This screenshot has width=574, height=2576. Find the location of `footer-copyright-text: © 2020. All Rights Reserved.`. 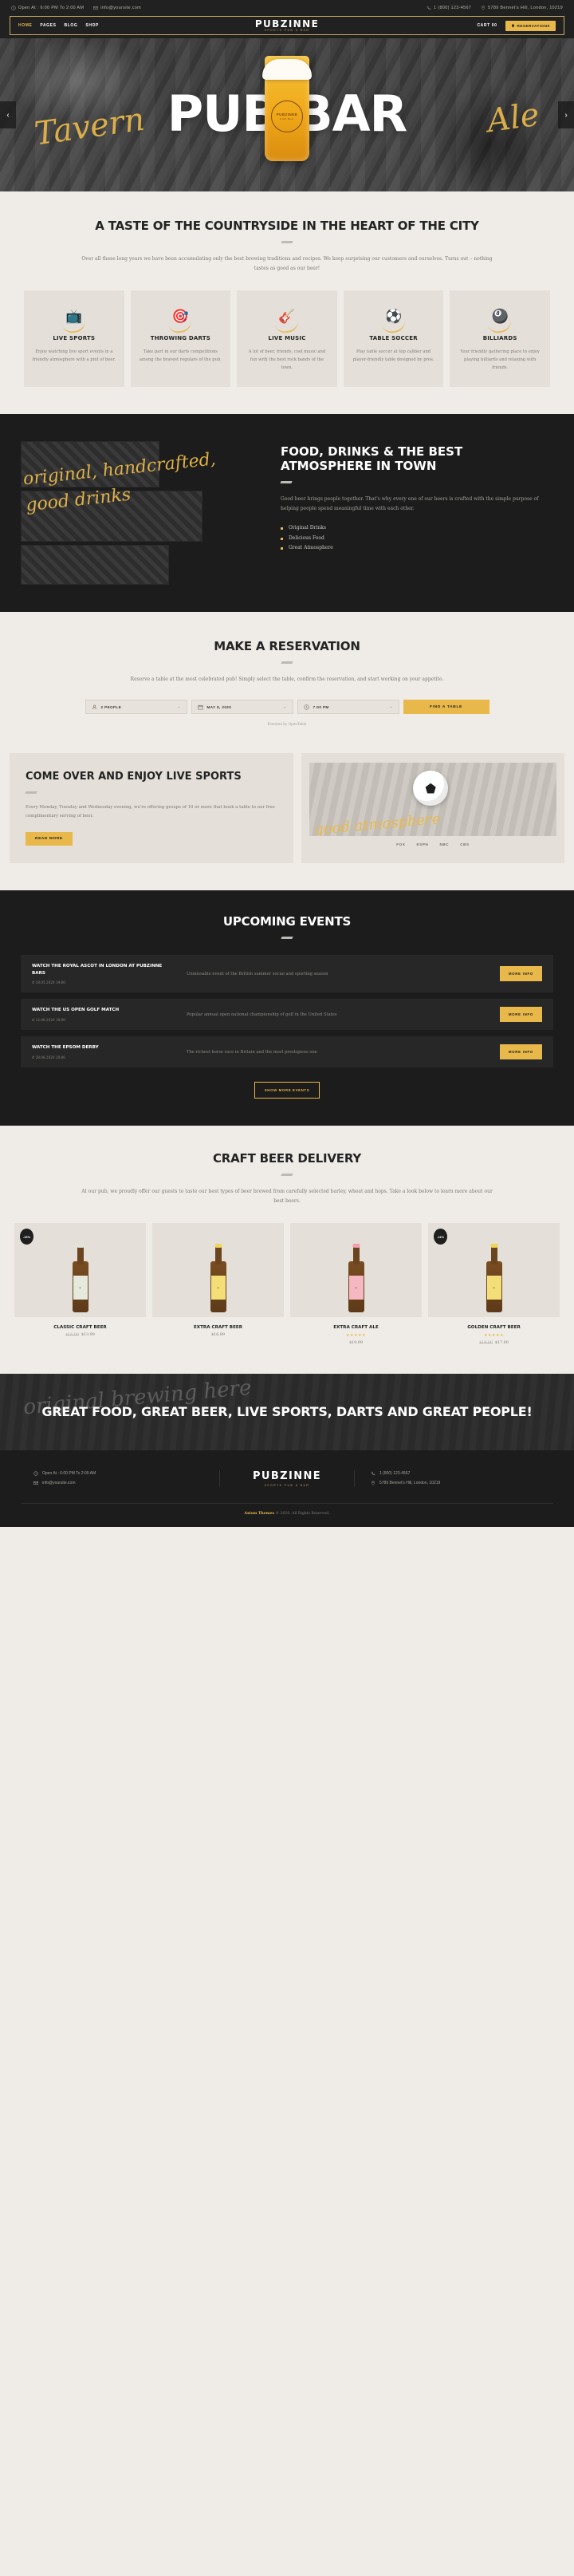

footer-copyright-text: © 2020. All Rights Reserved. is located at coordinates (302, 1515).